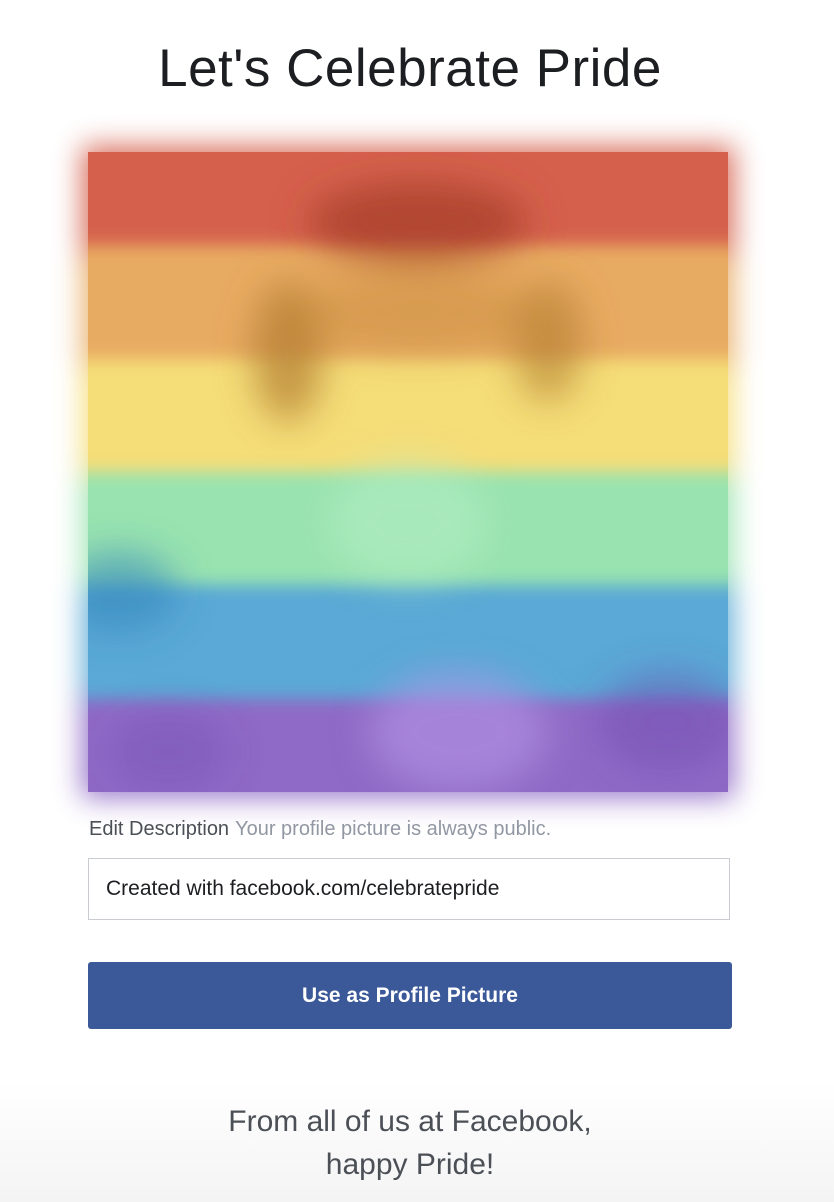  I want to click on footer-line-1: From all of us at Facebook,, so click(410, 1121).